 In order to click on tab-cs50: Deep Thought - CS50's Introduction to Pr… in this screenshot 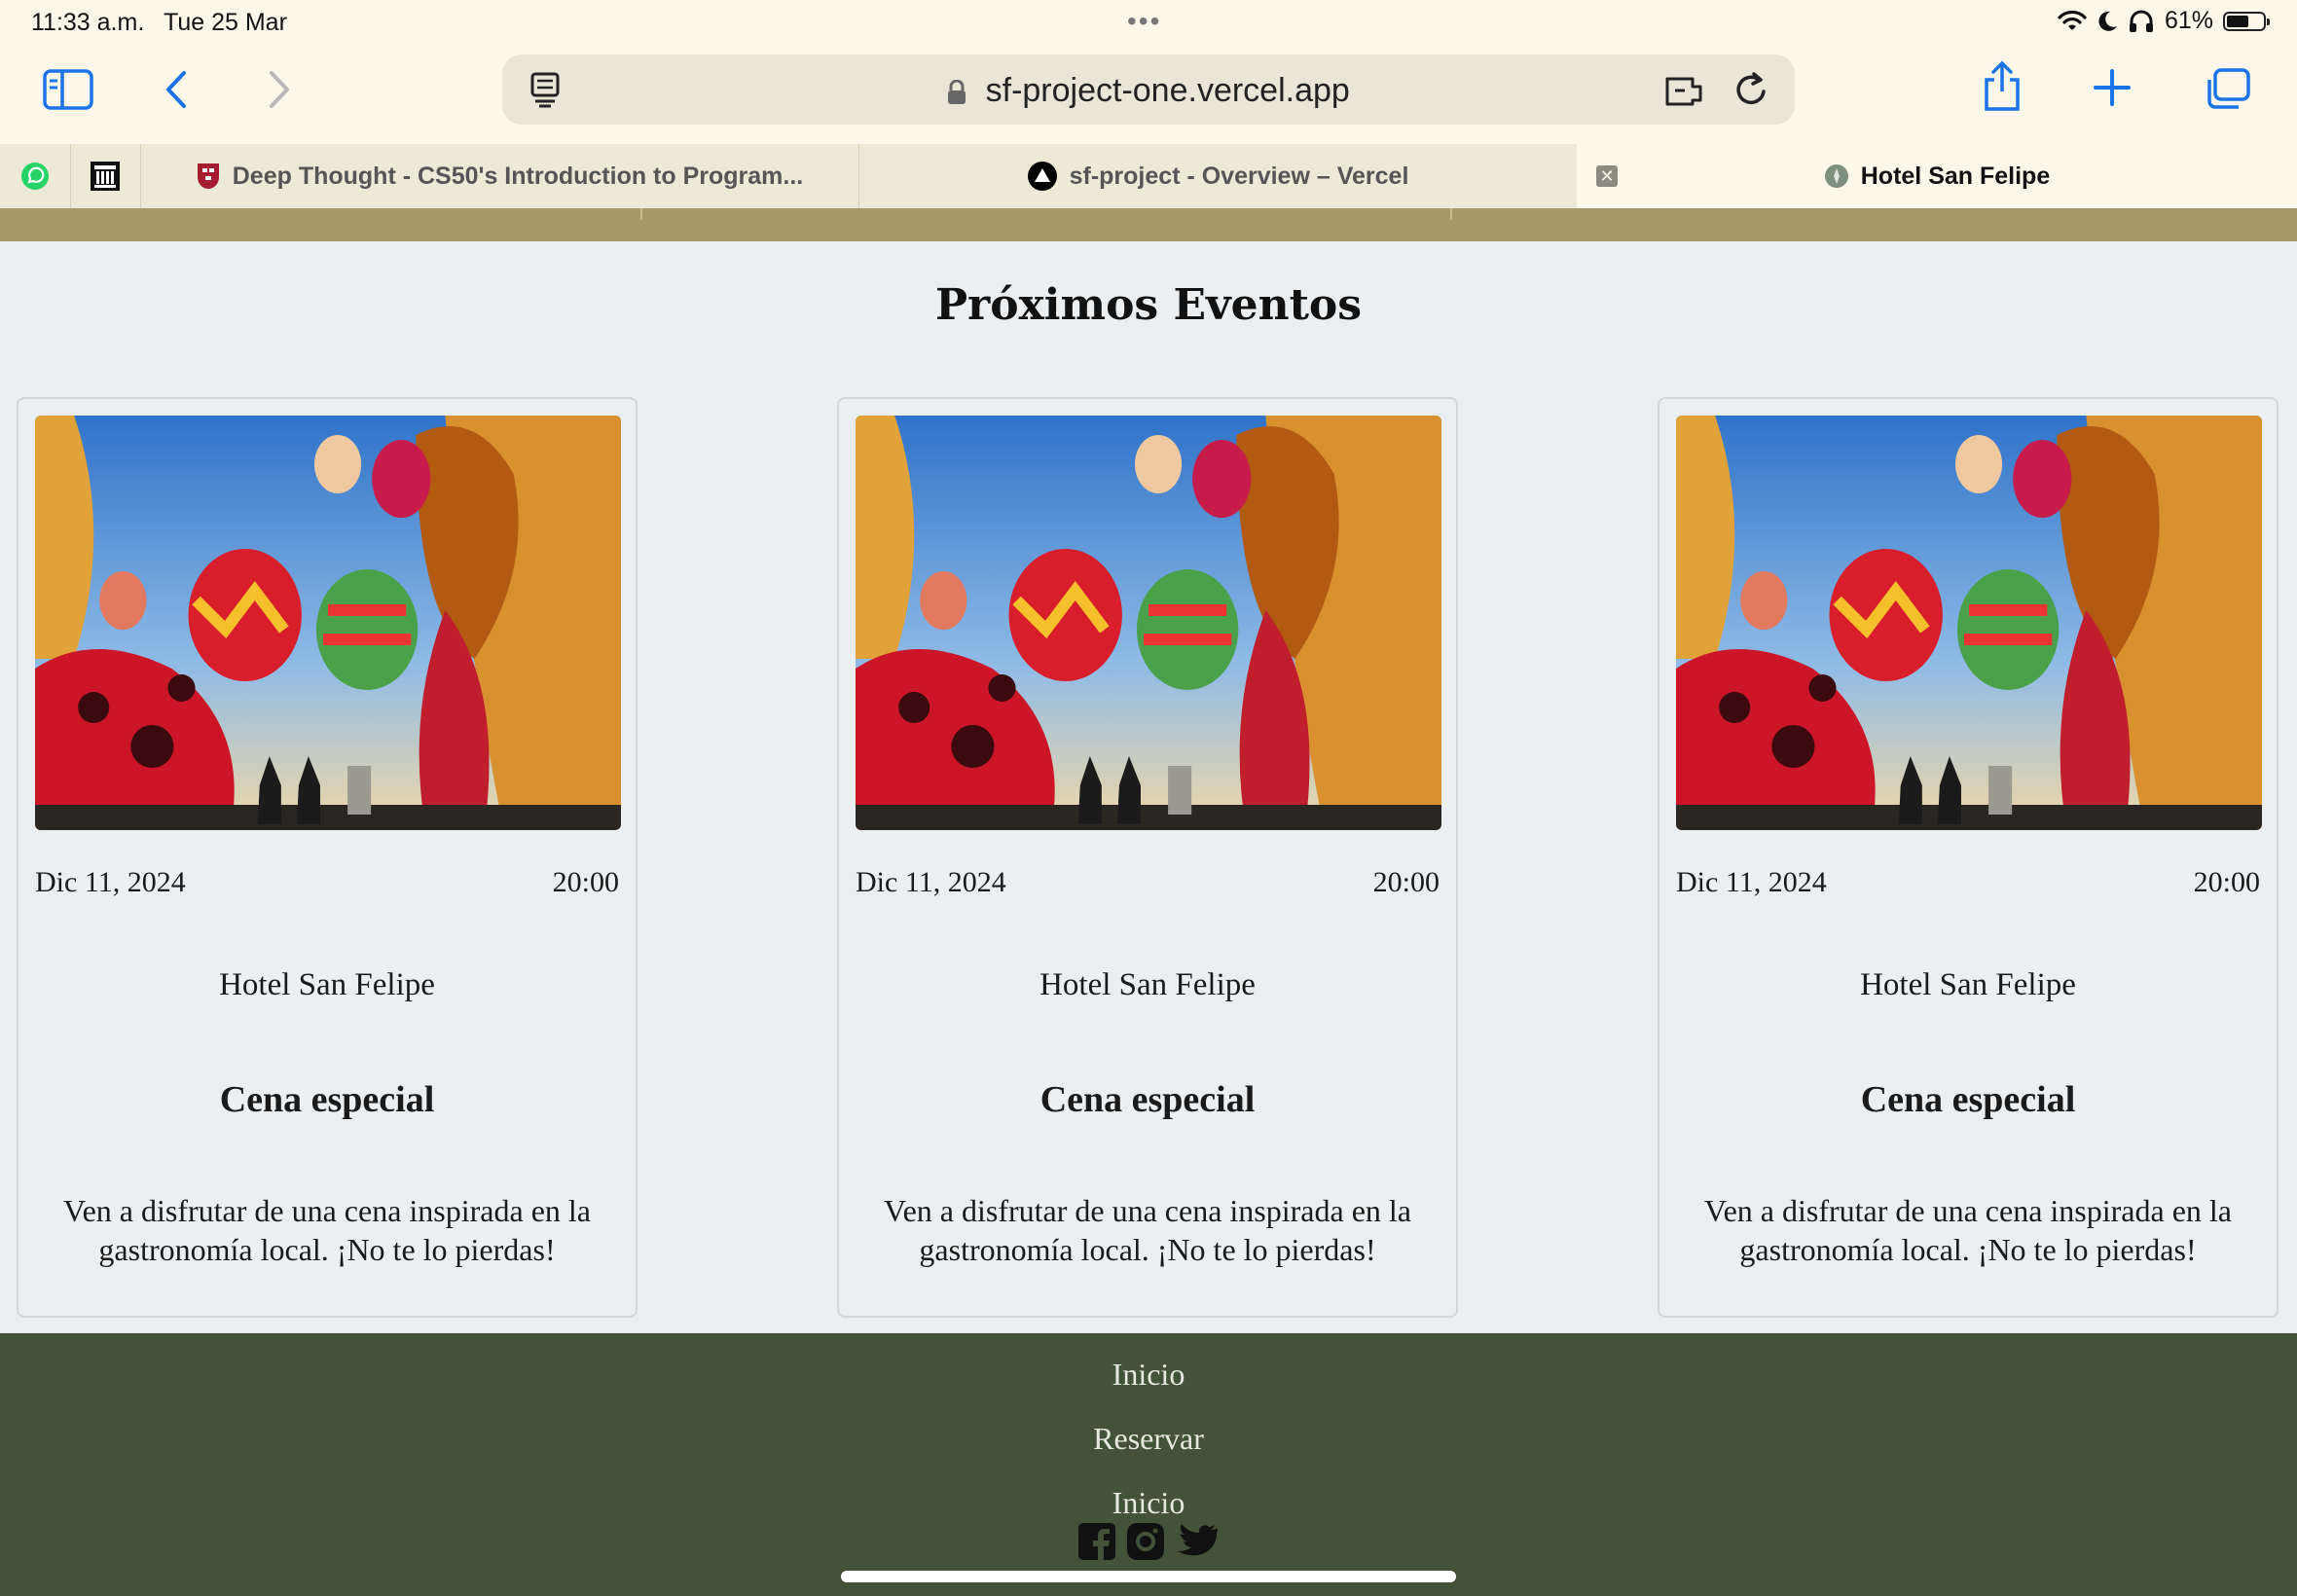, I will do `click(499, 176)`.